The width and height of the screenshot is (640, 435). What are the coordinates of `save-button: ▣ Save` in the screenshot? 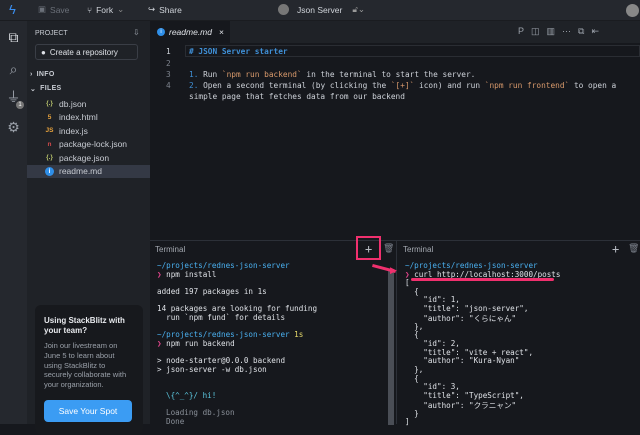 It's located at (53, 9).